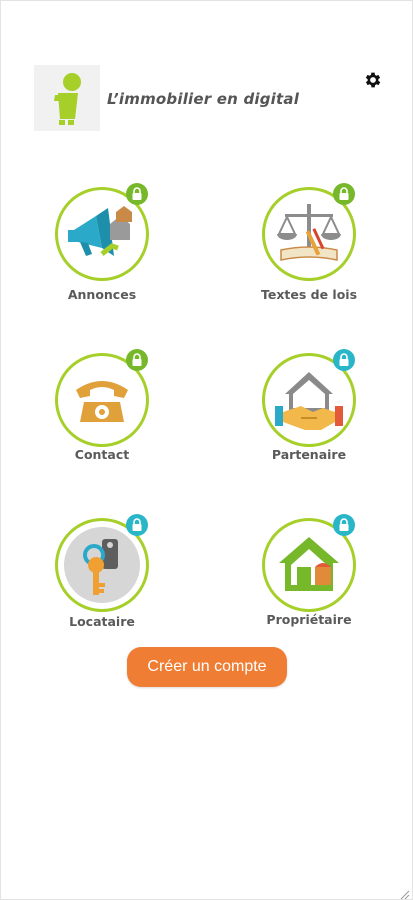  Describe the element at coordinates (309, 454) in the screenshot. I see `tile-label: Partenaire` at that location.